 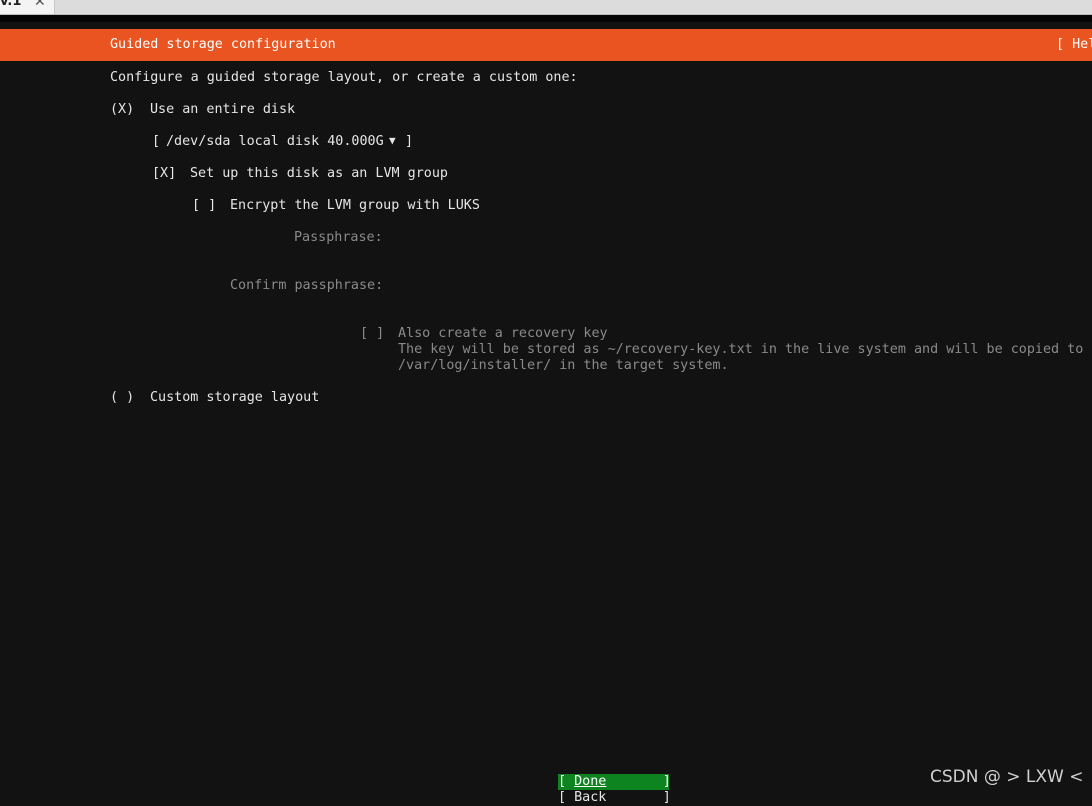 What do you see at coordinates (234, 398) in the screenshot?
I see `custom-layout-label: Custom storage layout` at bounding box center [234, 398].